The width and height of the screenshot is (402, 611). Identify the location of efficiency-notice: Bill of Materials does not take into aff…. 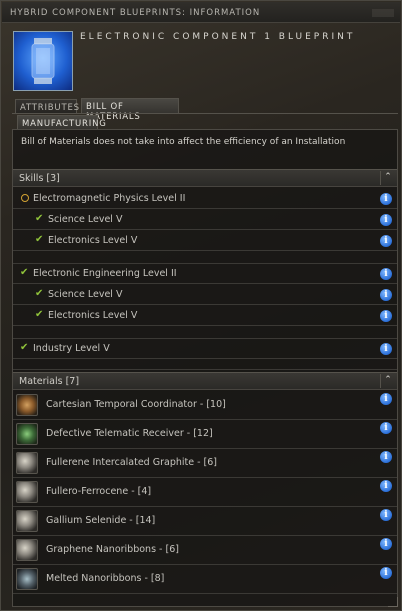
(183, 142).